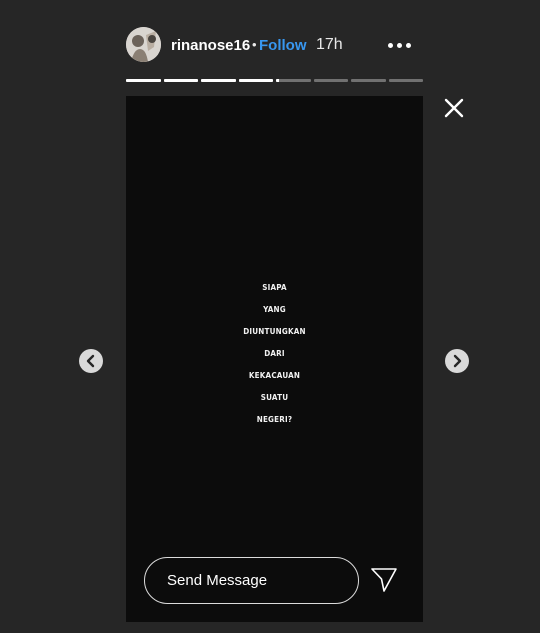  Describe the element at coordinates (274, 80) in the screenshot. I see `story-progress-bar` at that location.